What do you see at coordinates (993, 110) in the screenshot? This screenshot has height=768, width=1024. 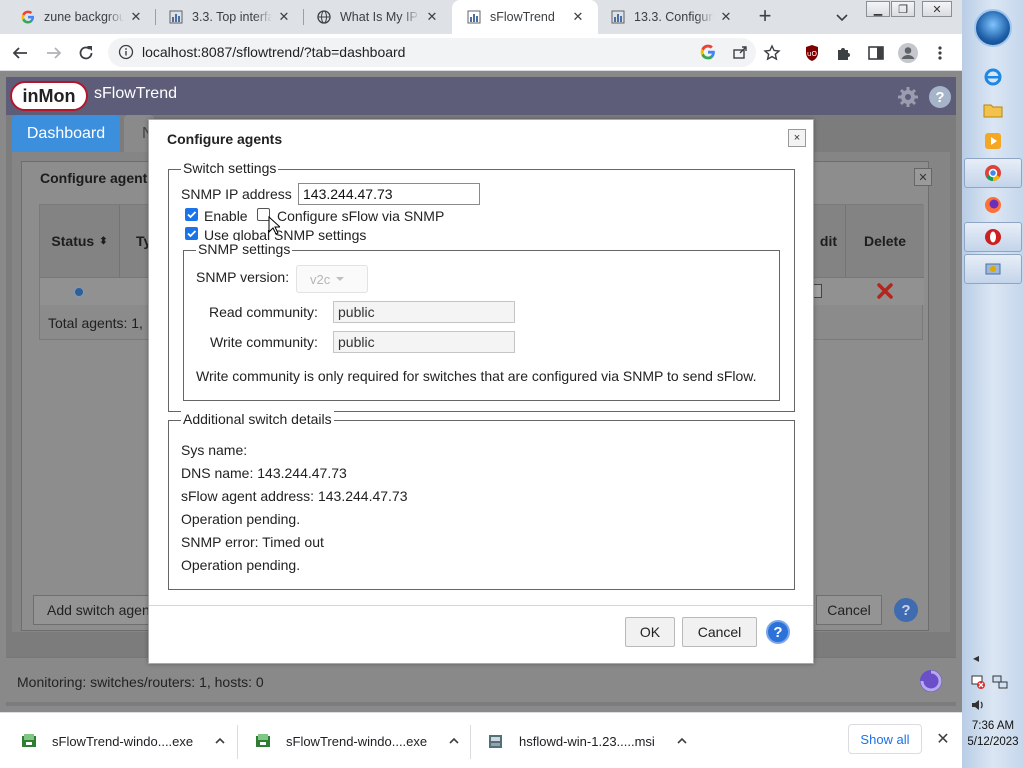 I see `file-explorer-icon` at bounding box center [993, 110].